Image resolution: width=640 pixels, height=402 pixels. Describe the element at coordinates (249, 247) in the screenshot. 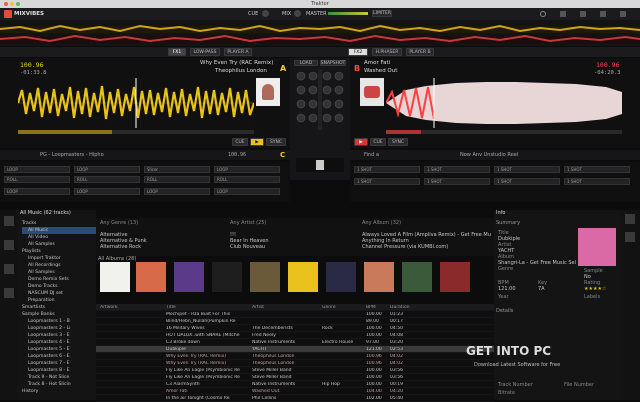

I see `artist-item: Club Nouveau` at that location.